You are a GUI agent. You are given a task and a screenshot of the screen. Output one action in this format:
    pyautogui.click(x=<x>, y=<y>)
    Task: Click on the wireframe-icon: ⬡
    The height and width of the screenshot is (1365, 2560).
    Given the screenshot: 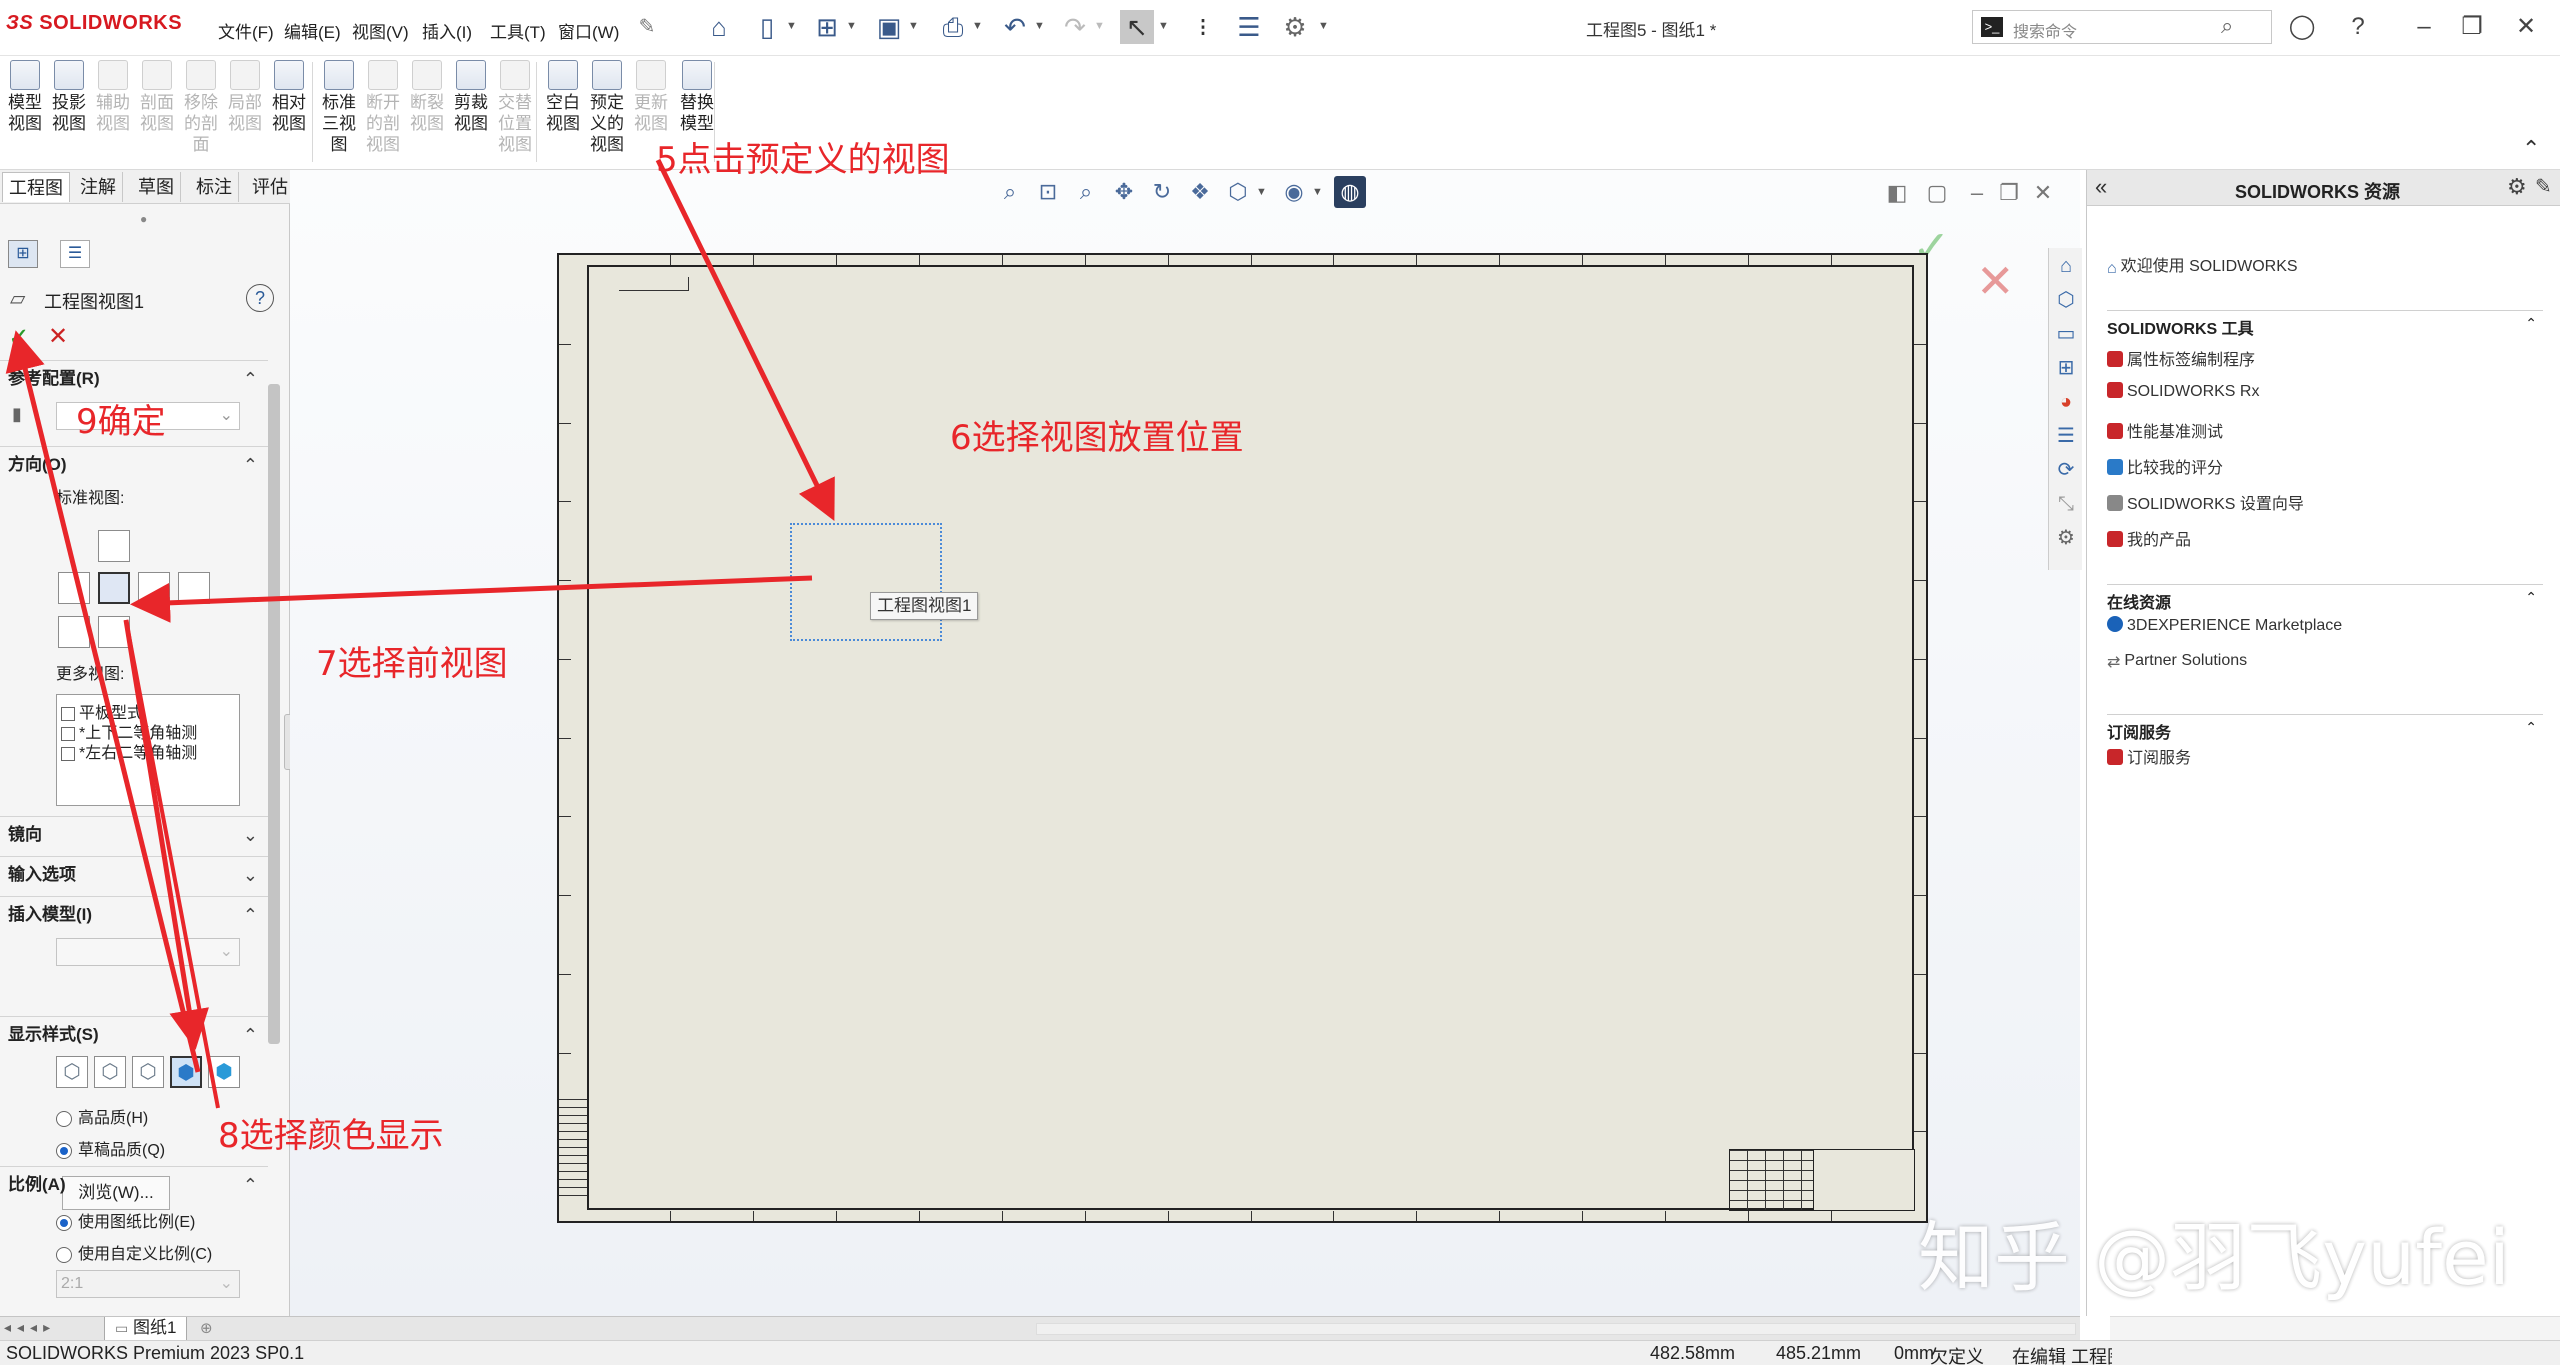 What is the action you would take?
    pyautogui.click(x=72, y=1072)
    